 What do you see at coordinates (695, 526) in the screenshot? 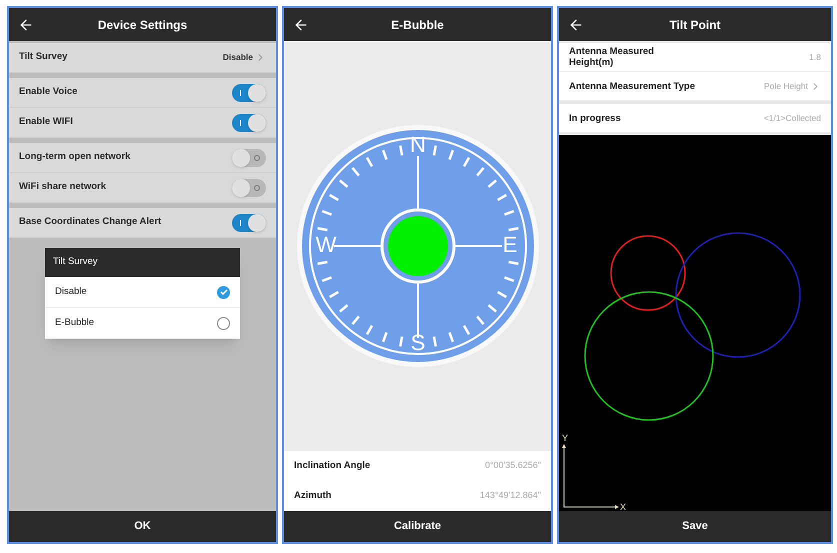
I see `footer-button: Save` at bounding box center [695, 526].